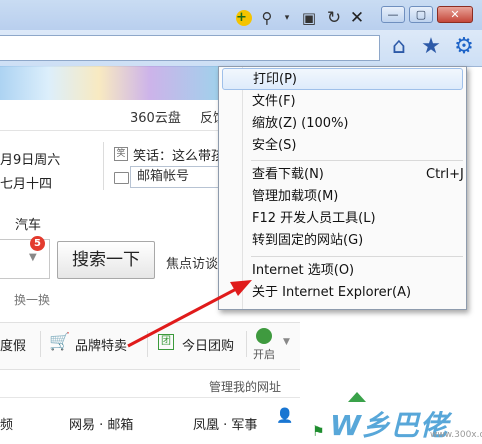 The width and height of the screenshot is (482, 444). I want to click on annotation-arrow, so click(189, 314).